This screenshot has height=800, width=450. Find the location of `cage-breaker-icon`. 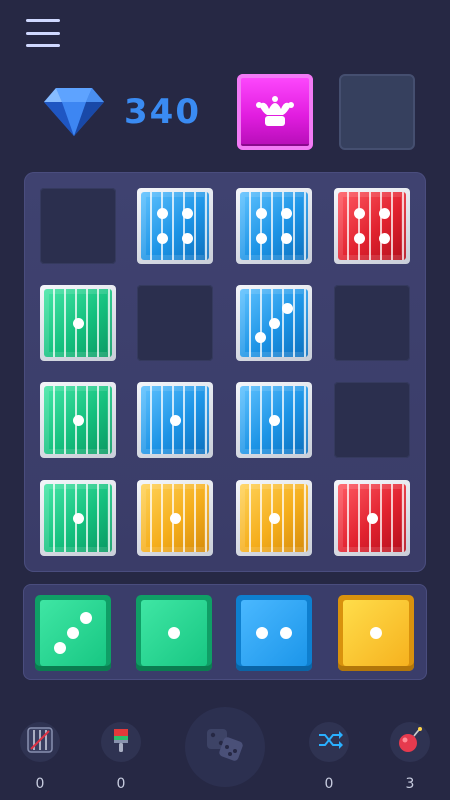

cage-breaker-icon is located at coordinates (40, 742).